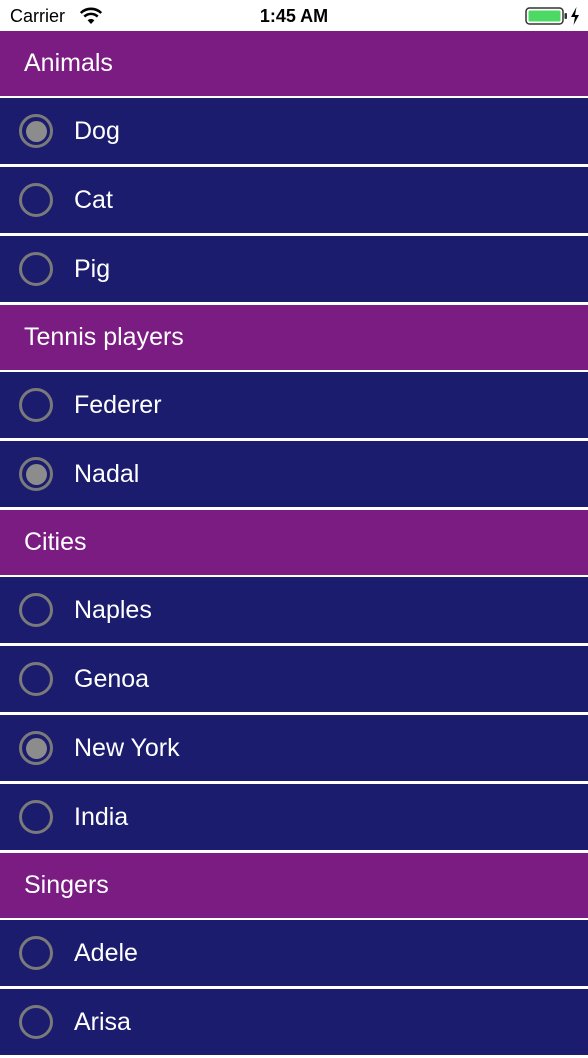 The height and width of the screenshot is (1058, 588). I want to click on option-row: Genoa, so click(294, 680).